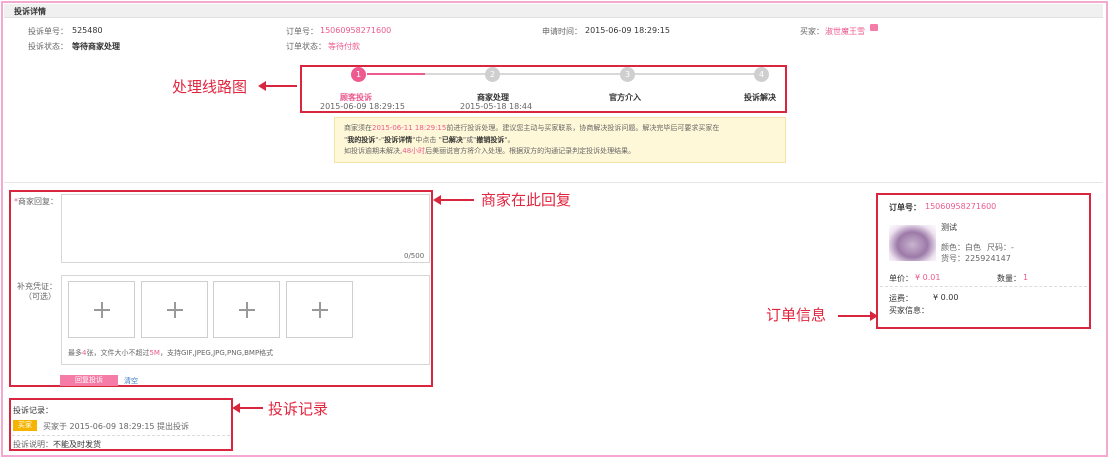  What do you see at coordinates (358, 74) in the screenshot?
I see `step-1-circle: 1` at bounding box center [358, 74].